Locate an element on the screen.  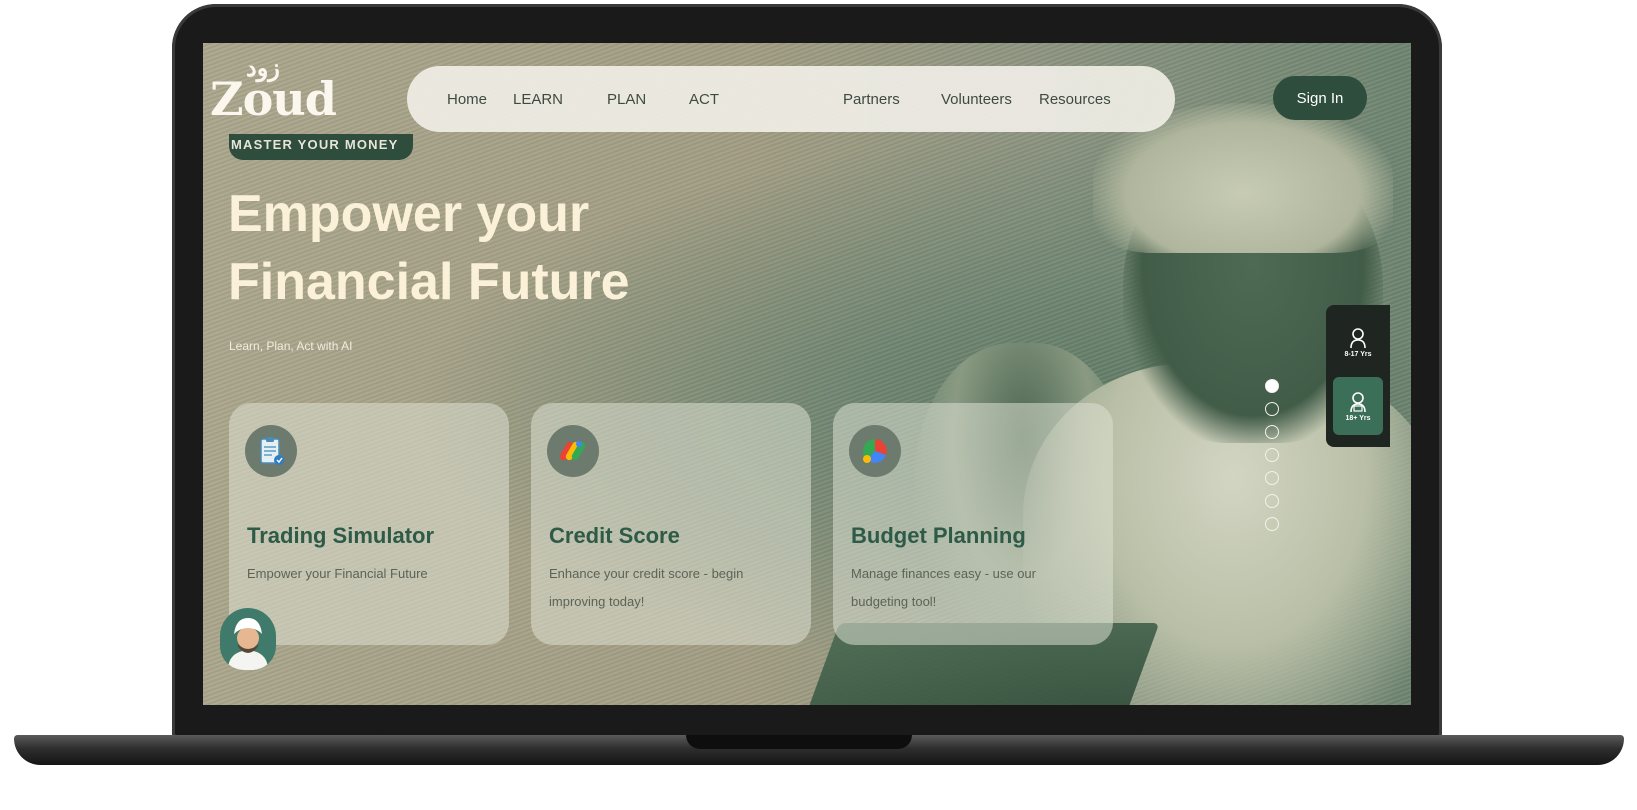
card-title: Trading Simulator is located at coordinates (341, 535).